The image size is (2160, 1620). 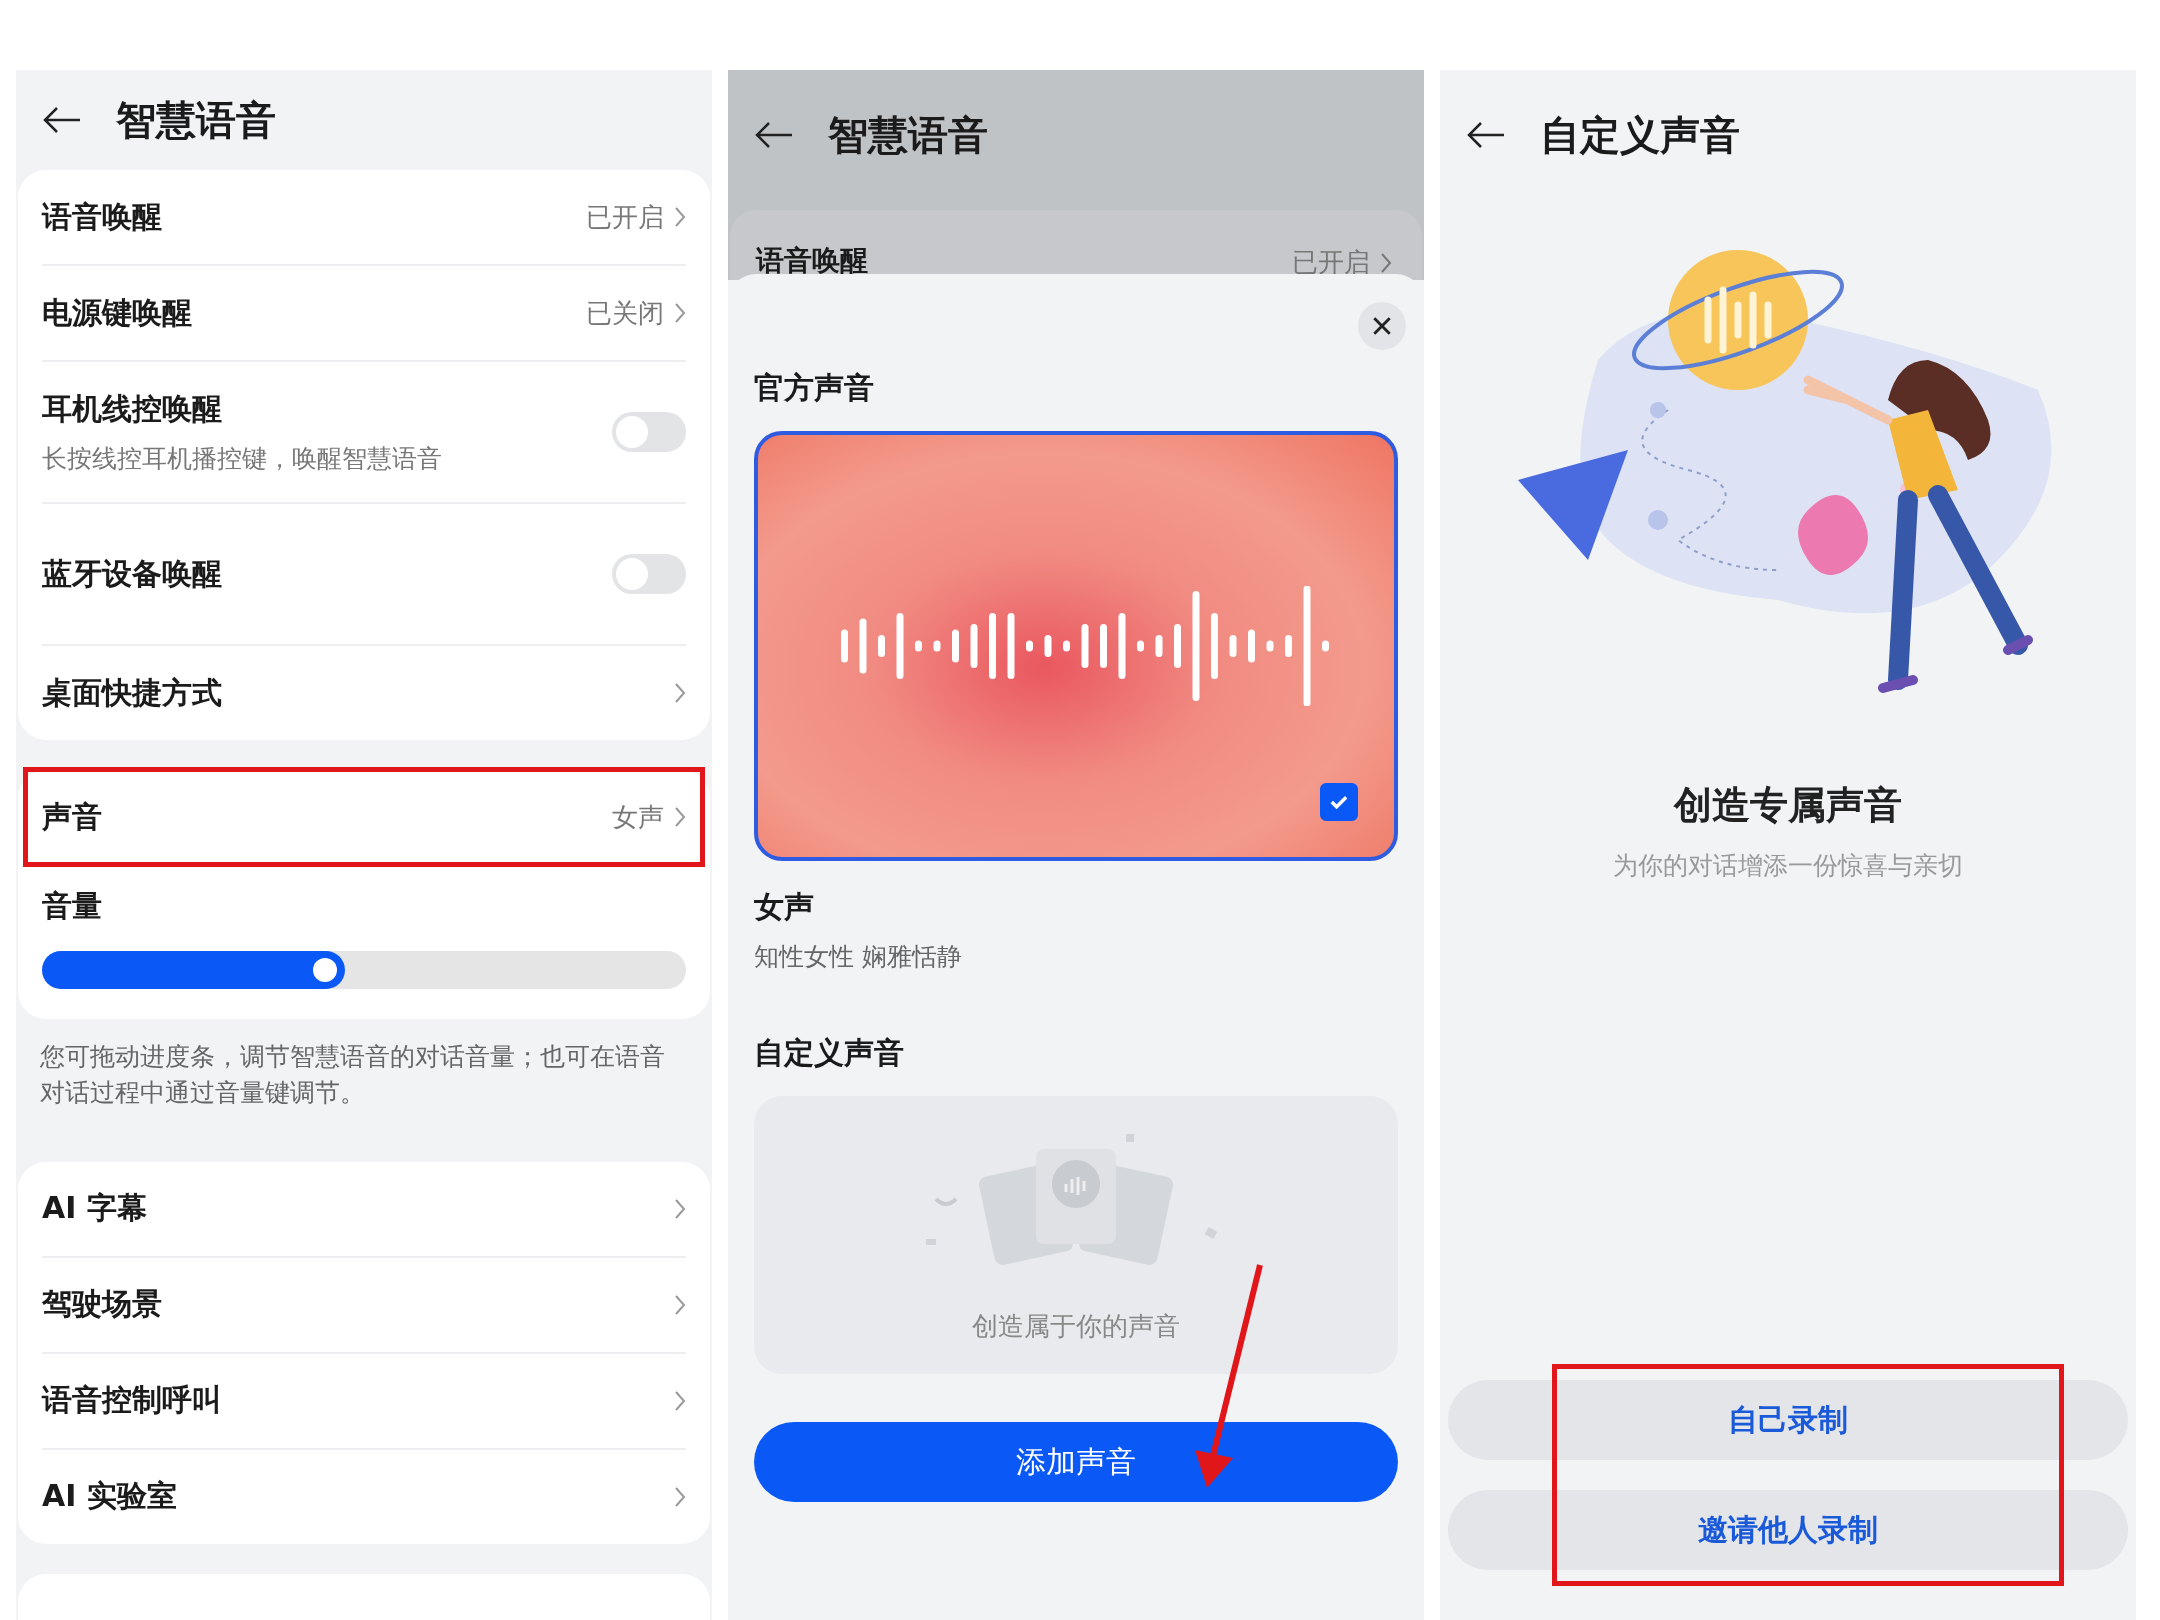 I want to click on setting-label: 音量, so click(x=72, y=906).